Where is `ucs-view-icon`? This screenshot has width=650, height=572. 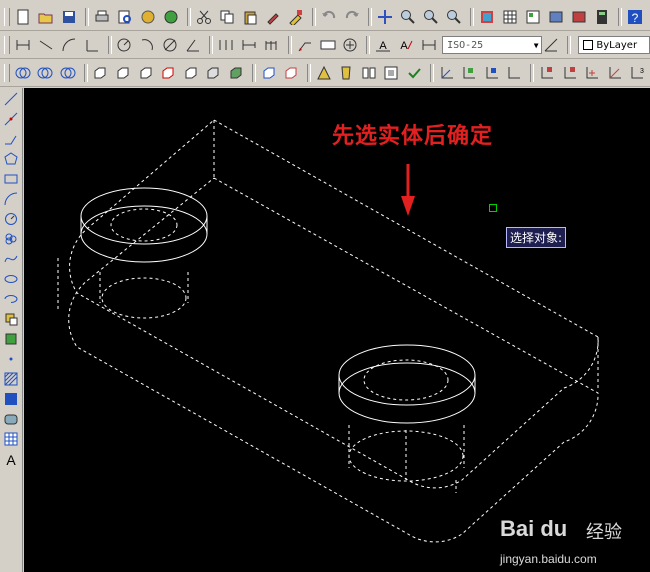 ucs-view-icon is located at coordinates (570, 73).